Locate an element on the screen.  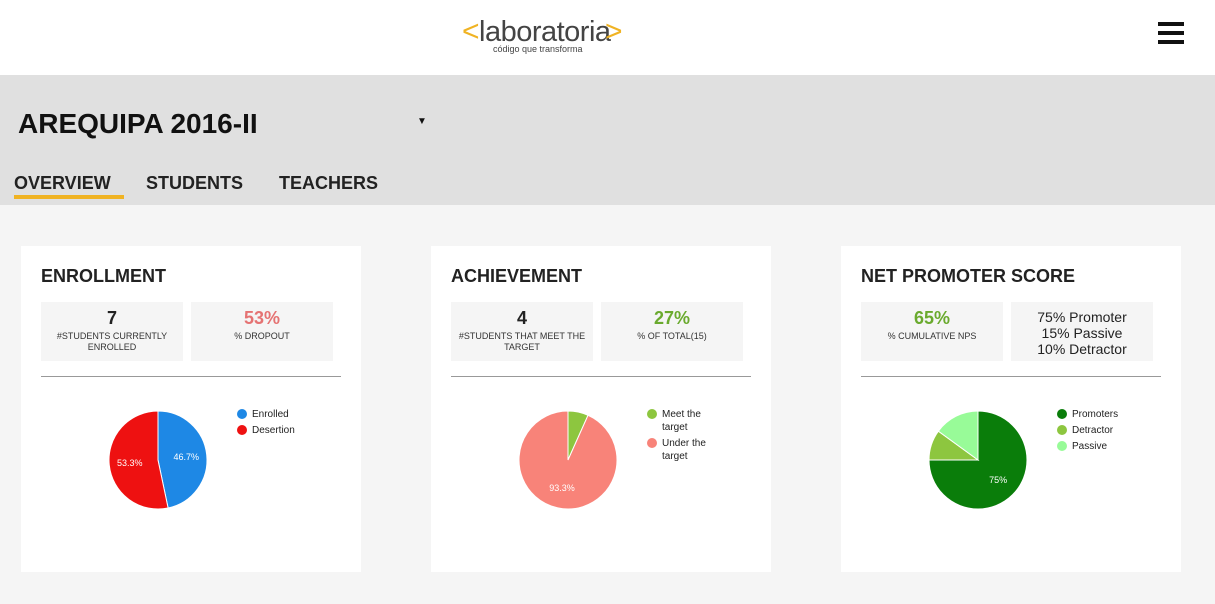
legend-item-desertion: Desertion is located at coordinates (277, 430).